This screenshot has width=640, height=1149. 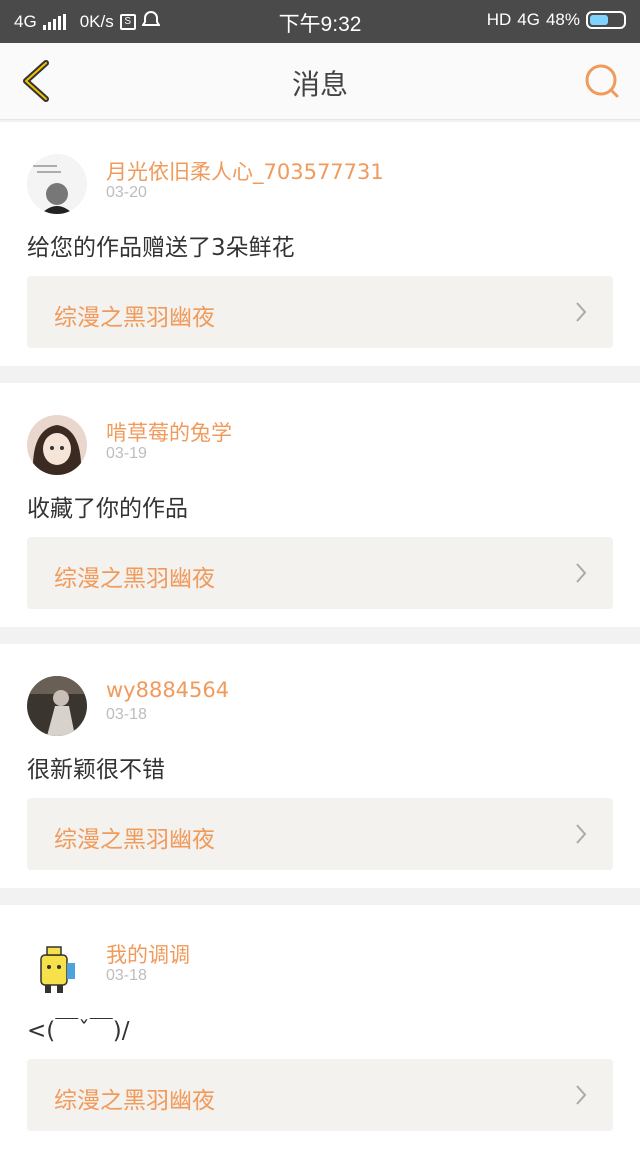 What do you see at coordinates (78, 1031) in the screenshot?
I see `message-text: <(￣ˇ￣)/` at bounding box center [78, 1031].